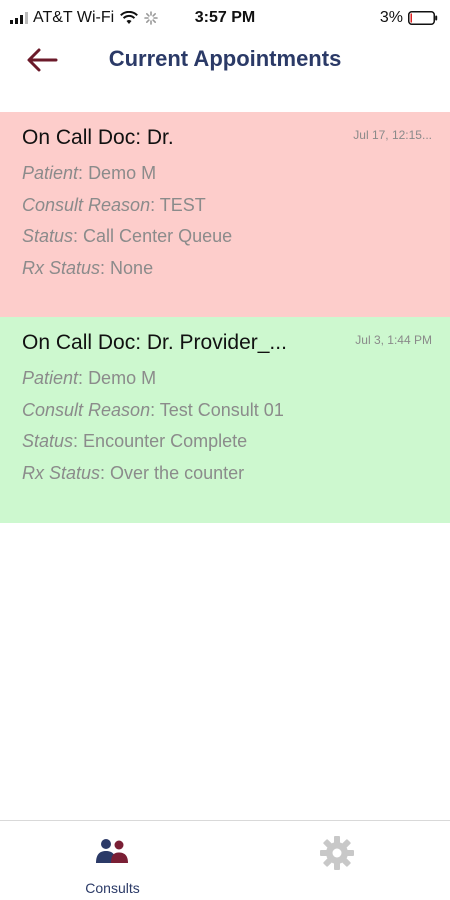 This screenshot has width=450, height=900. I want to click on tab-consults-label: Consults, so click(112, 888).